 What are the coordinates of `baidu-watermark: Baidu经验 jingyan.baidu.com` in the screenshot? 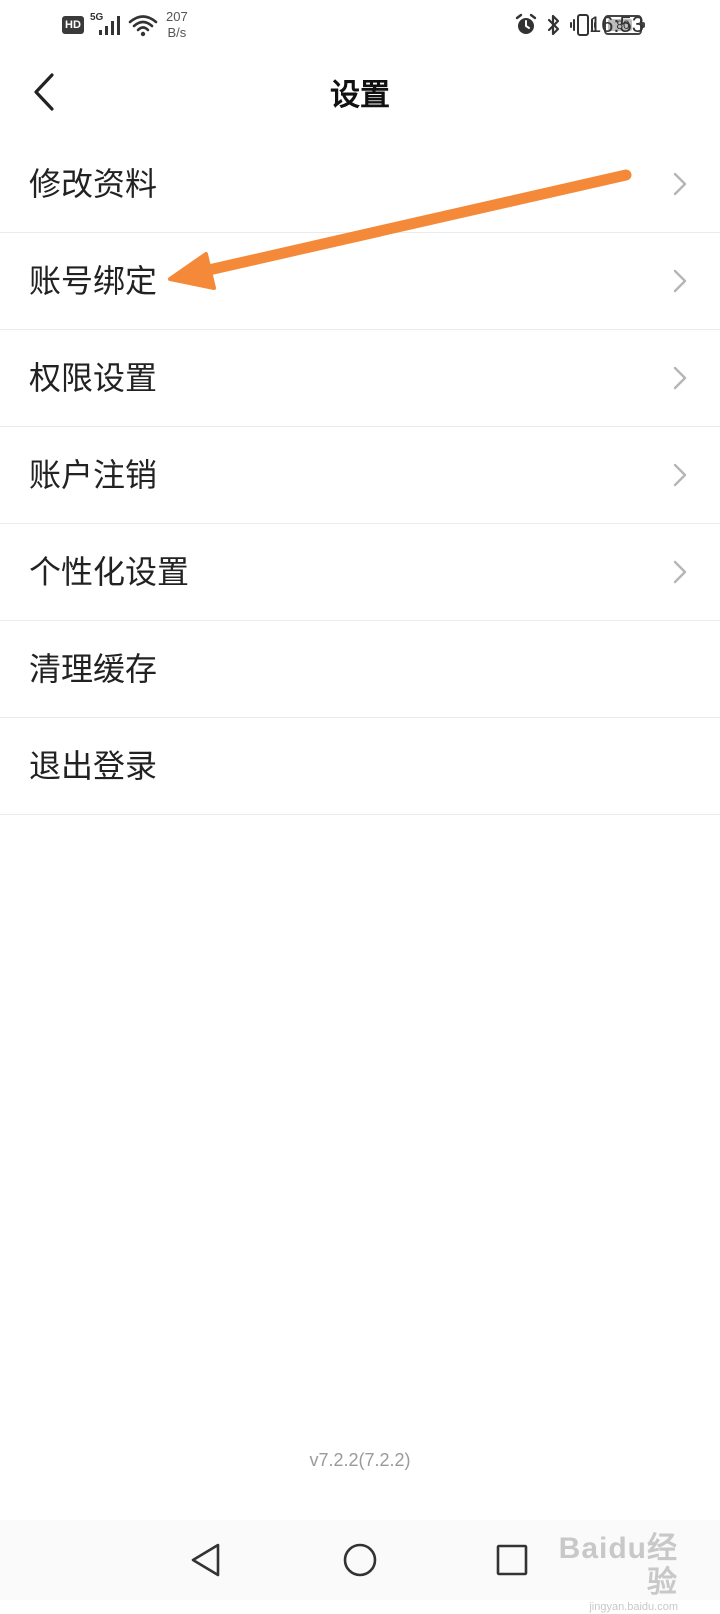 It's located at (613, 1572).